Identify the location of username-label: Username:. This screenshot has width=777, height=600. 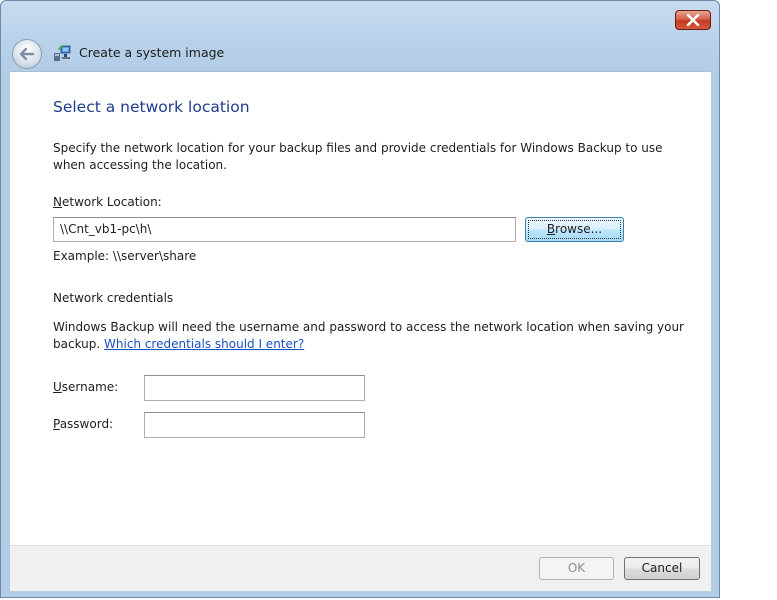
(86, 387).